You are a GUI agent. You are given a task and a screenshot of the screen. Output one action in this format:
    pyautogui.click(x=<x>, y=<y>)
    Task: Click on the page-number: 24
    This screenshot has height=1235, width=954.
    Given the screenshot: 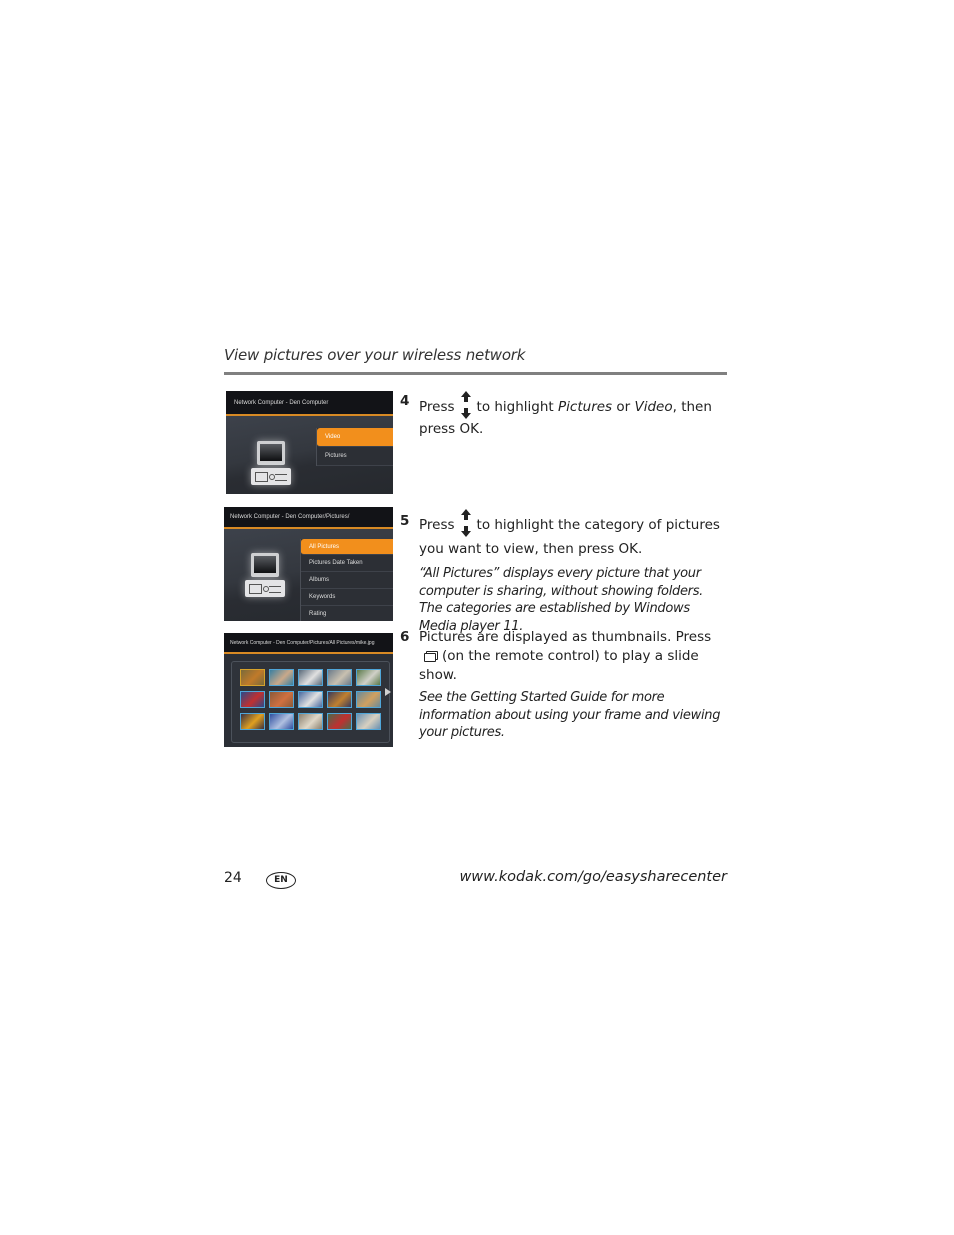 What is the action you would take?
    pyautogui.click(x=233, y=878)
    